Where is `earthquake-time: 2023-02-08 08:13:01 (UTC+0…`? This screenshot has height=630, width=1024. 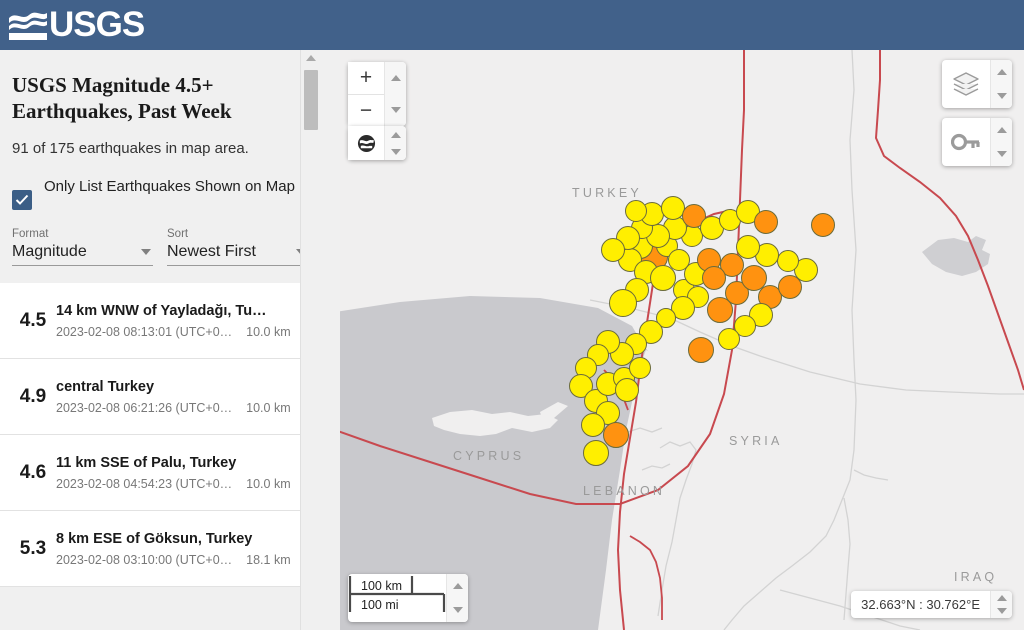 earthquake-time: 2023-02-08 08:13:01 (UTC+0… is located at coordinates (144, 331).